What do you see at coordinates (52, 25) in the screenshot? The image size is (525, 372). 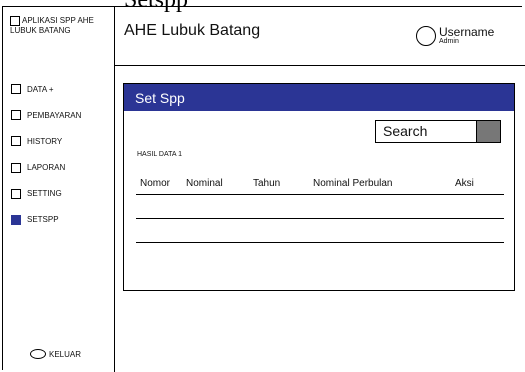 I see `app-title-text: APLIKASI SPP AHE LUBUK BATANG` at bounding box center [52, 25].